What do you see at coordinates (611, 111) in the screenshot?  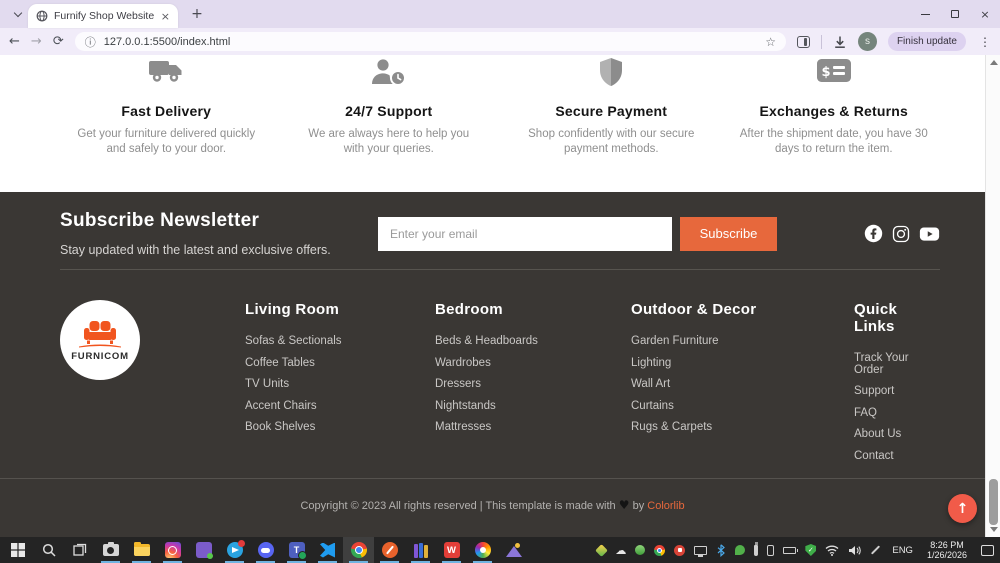 I see `feature-title: Secure Payment` at bounding box center [611, 111].